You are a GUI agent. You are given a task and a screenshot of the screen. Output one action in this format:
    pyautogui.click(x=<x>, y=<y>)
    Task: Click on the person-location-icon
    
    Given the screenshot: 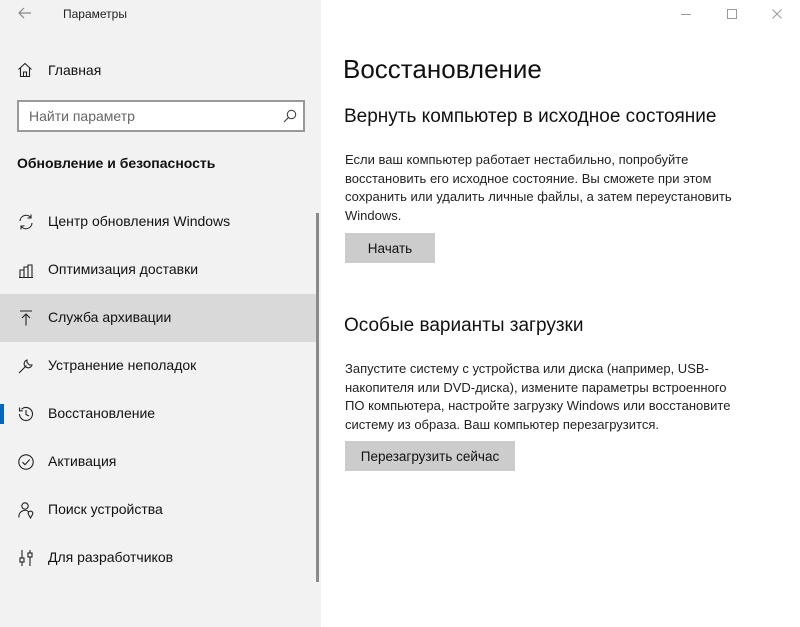 What is the action you would take?
    pyautogui.click(x=26, y=510)
    